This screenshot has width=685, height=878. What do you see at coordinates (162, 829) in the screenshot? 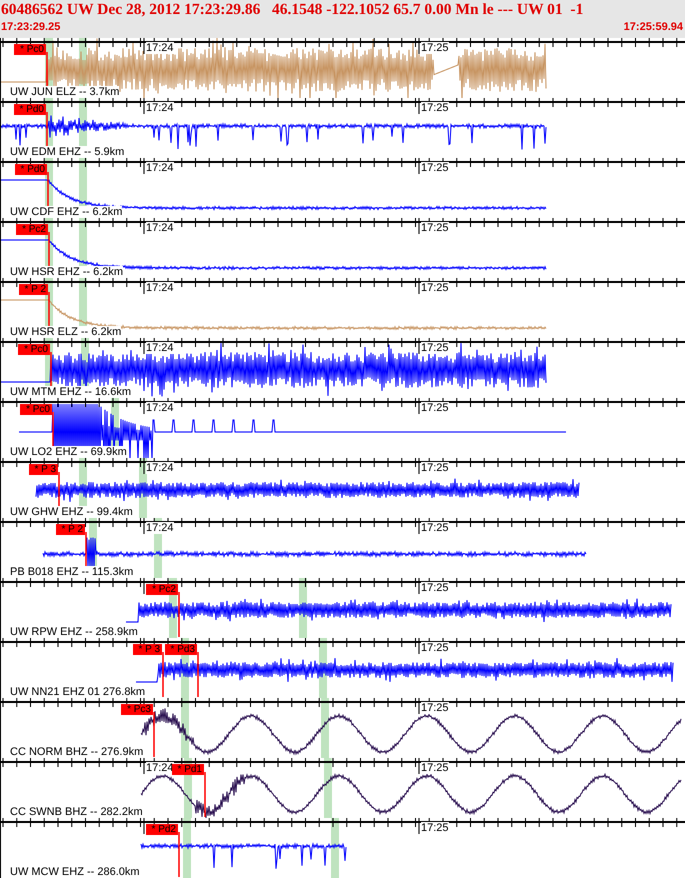
I see `pick-label: * Pd2` at bounding box center [162, 829].